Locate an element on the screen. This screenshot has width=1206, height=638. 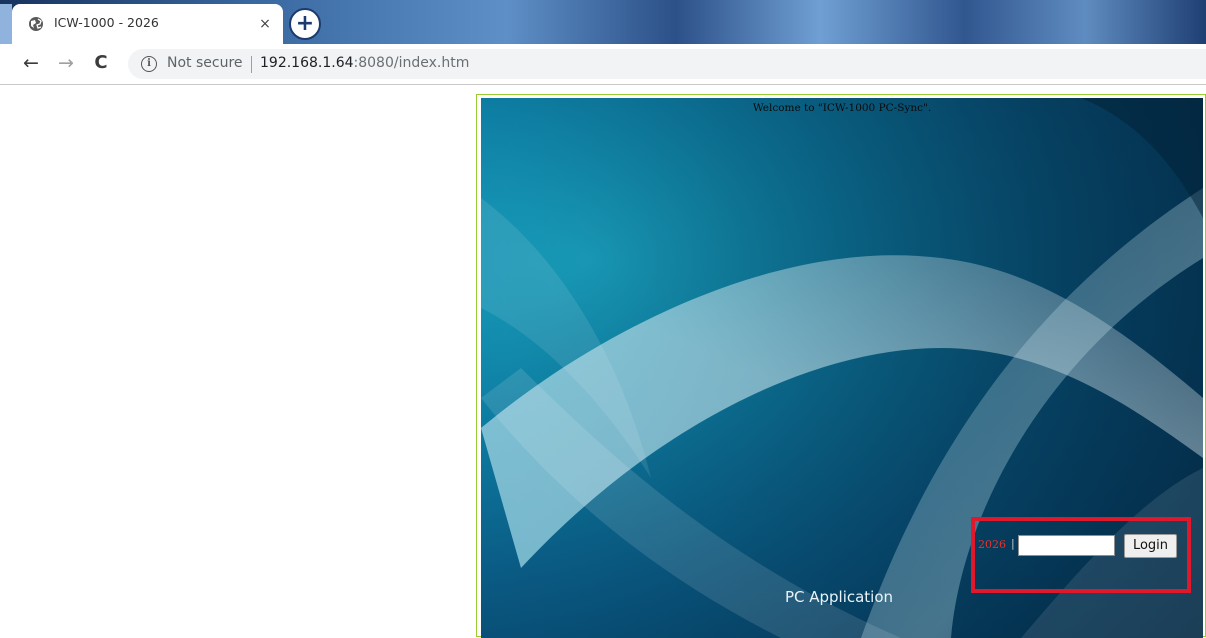
browser-tab: ICW-1000 - 2026 × is located at coordinates (147, 24).